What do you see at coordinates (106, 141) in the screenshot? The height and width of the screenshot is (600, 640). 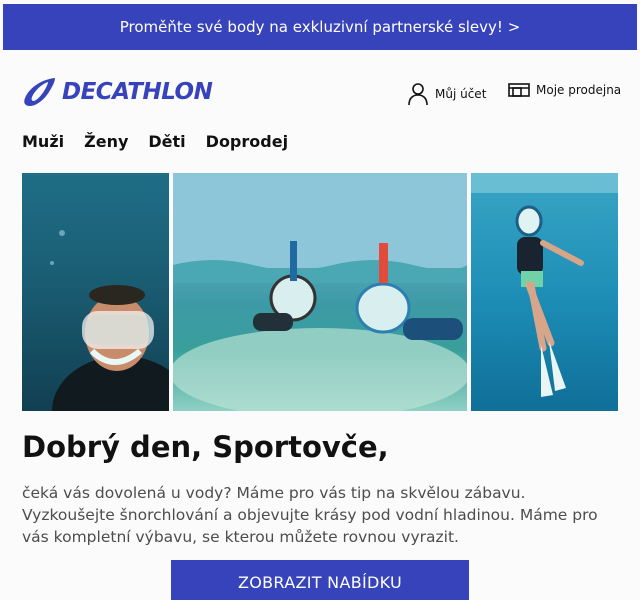 I see `nav-item-zeny: Ženy` at bounding box center [106, 141].